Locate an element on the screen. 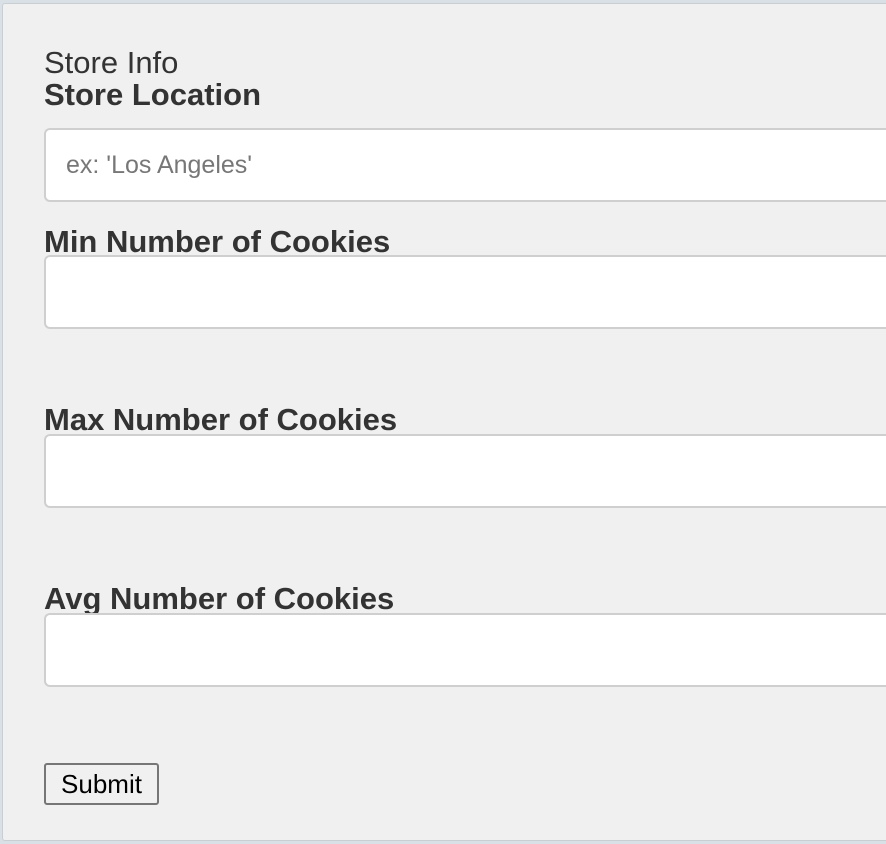  min-cookies-label: Min Number of Cookies is located at coordinates (217, 241).